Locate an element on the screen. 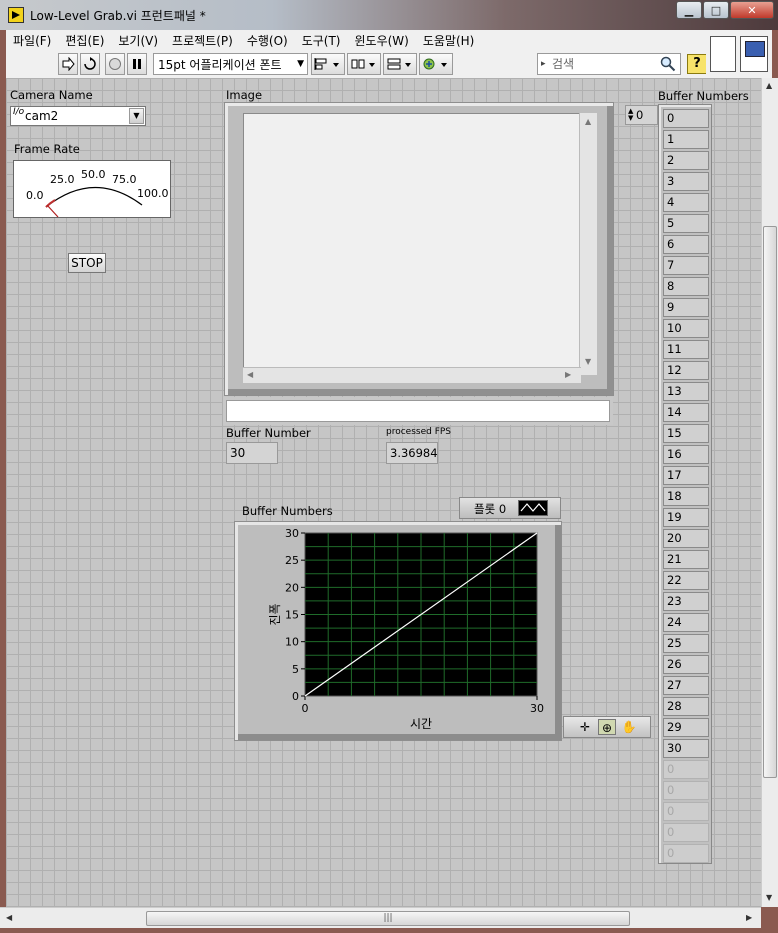 The height and width of the screenshot is (933, 778). buffer-number-element: 13 is located at coordinates (686, 391).